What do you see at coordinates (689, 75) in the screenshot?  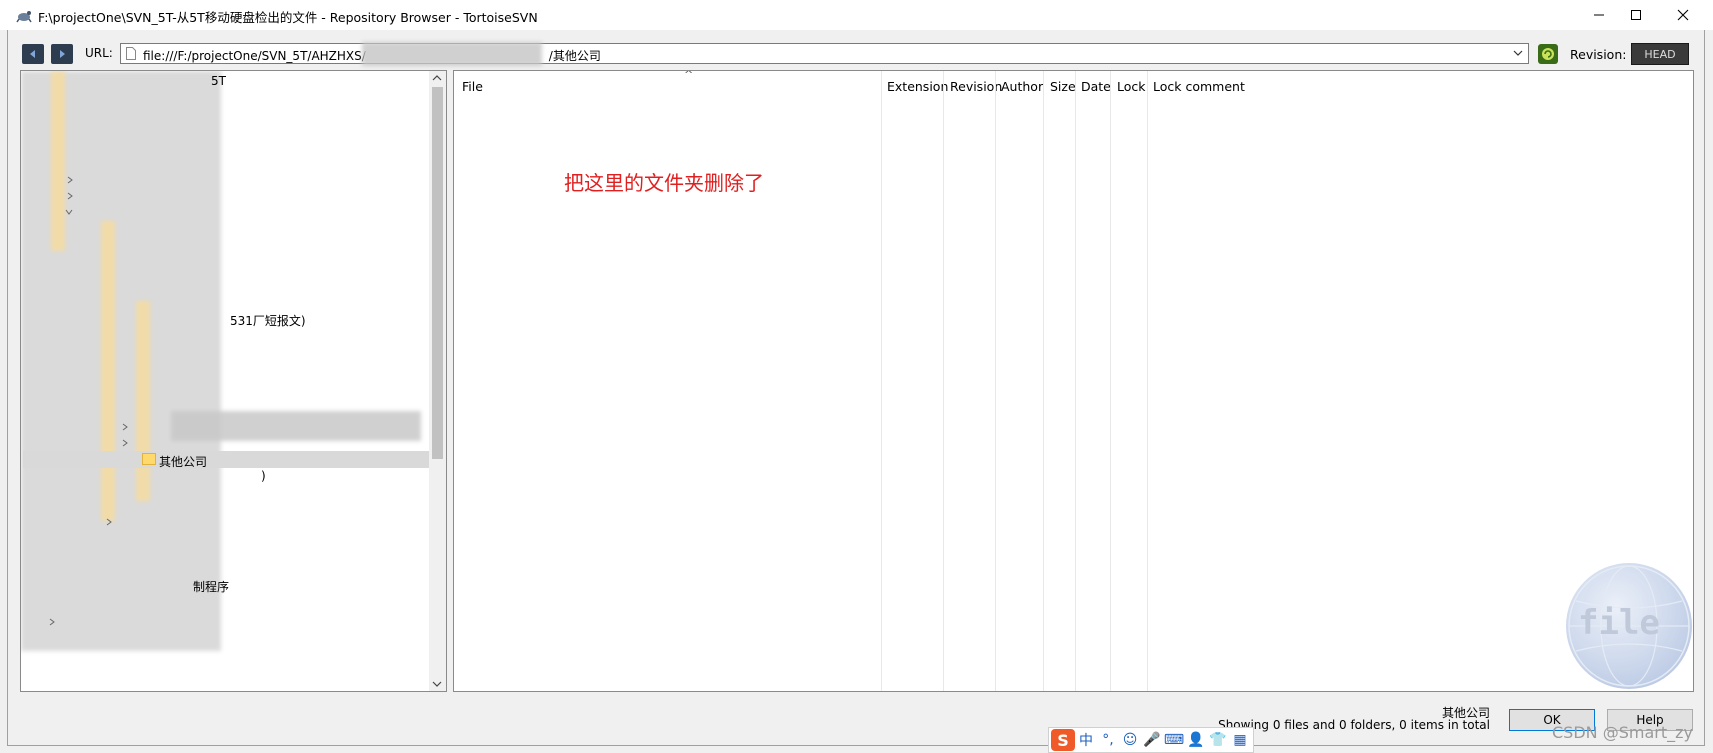 I see `sort-ascending-icon: ^` at bounding box center [689, 75].